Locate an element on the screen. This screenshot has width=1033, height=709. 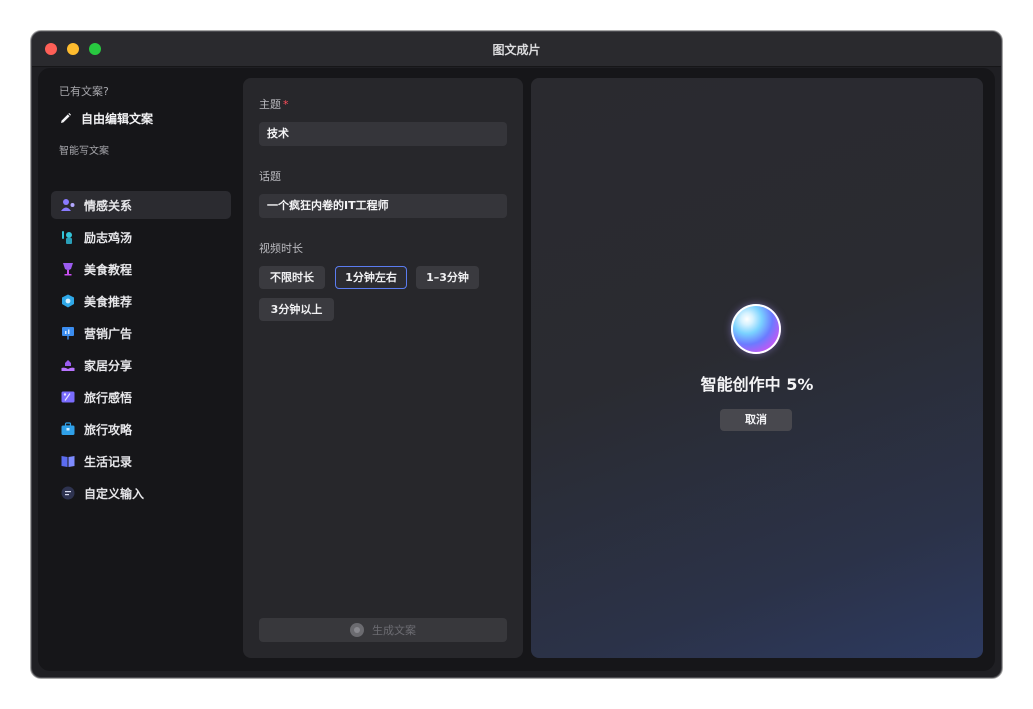
sidebar-item-label: 情感关系 is located at coordinates (108, 205).